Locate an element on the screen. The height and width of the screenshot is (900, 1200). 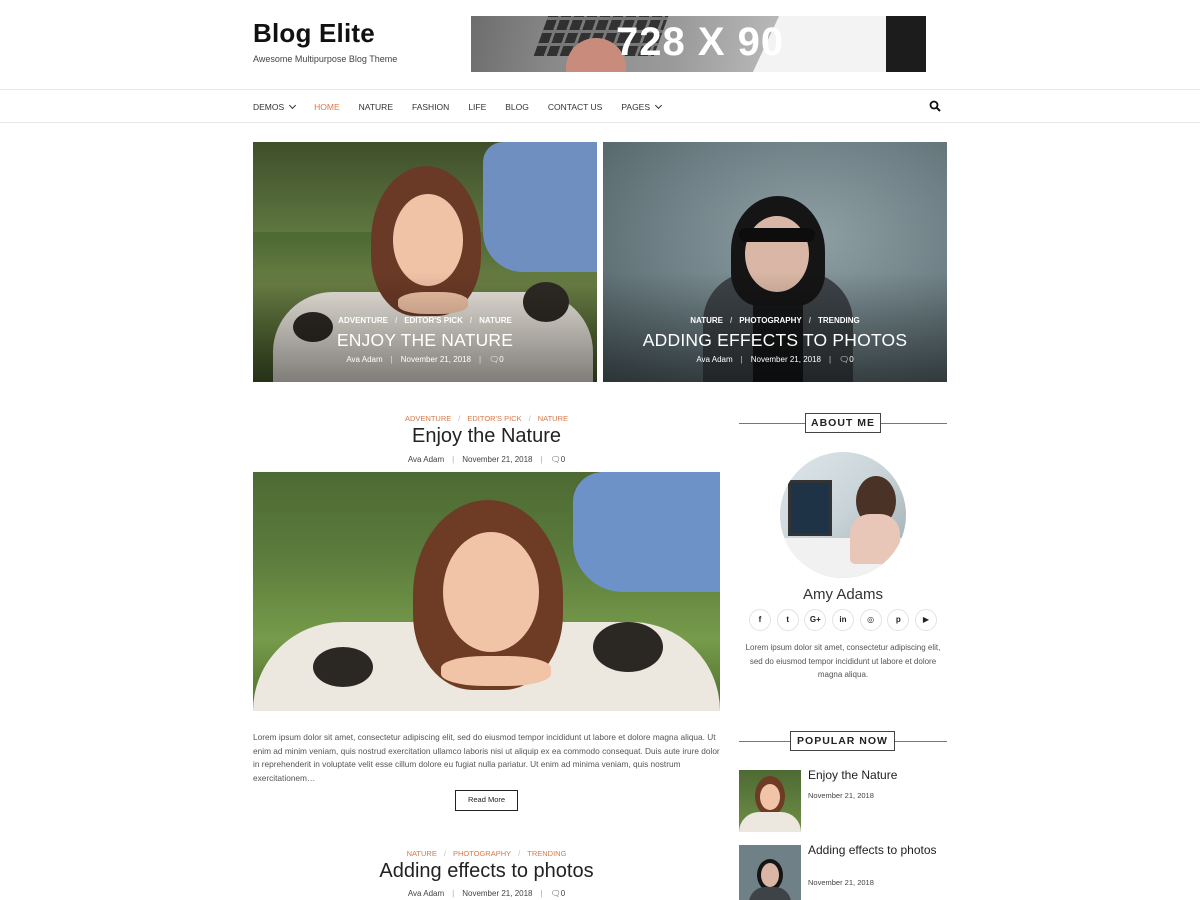
post-featured-image is located at coordinates (486, 591).